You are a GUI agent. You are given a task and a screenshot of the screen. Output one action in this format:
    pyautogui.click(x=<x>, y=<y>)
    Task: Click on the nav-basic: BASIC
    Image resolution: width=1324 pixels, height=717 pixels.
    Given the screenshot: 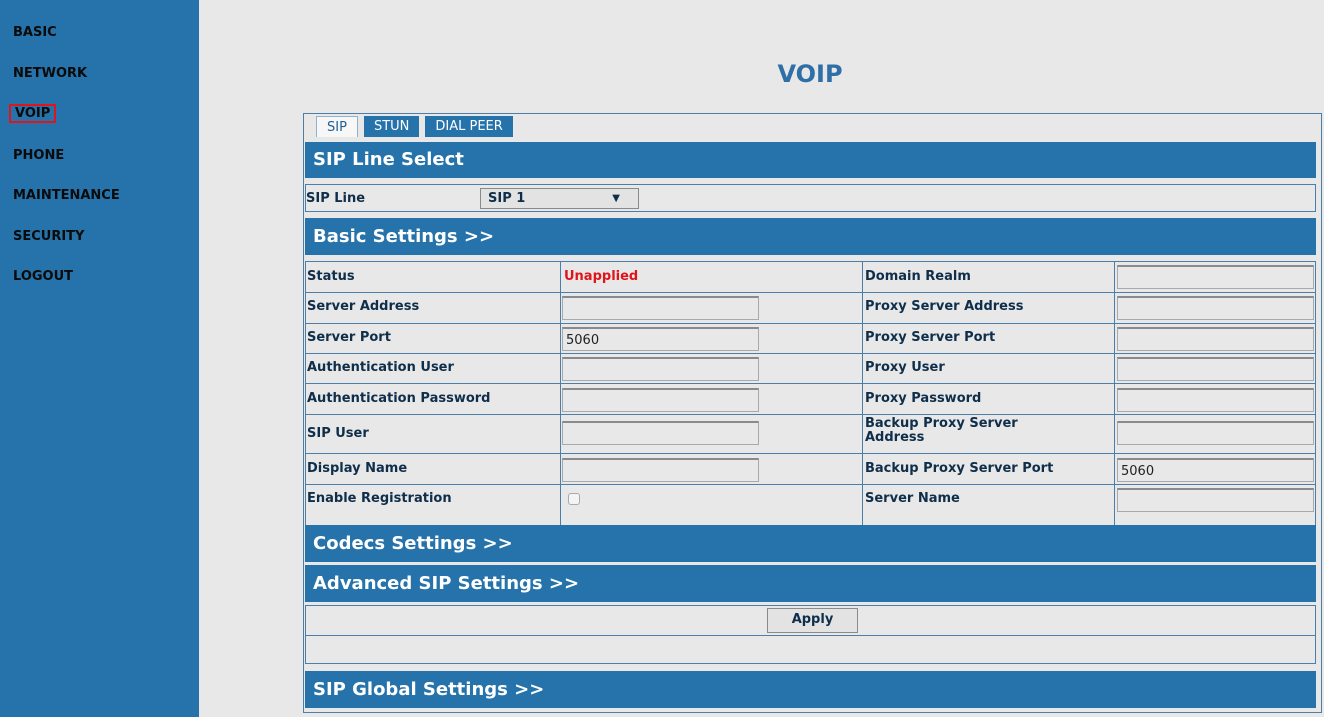 What is the action you would take?
    pyautogui.click(x=35, y=32)
    